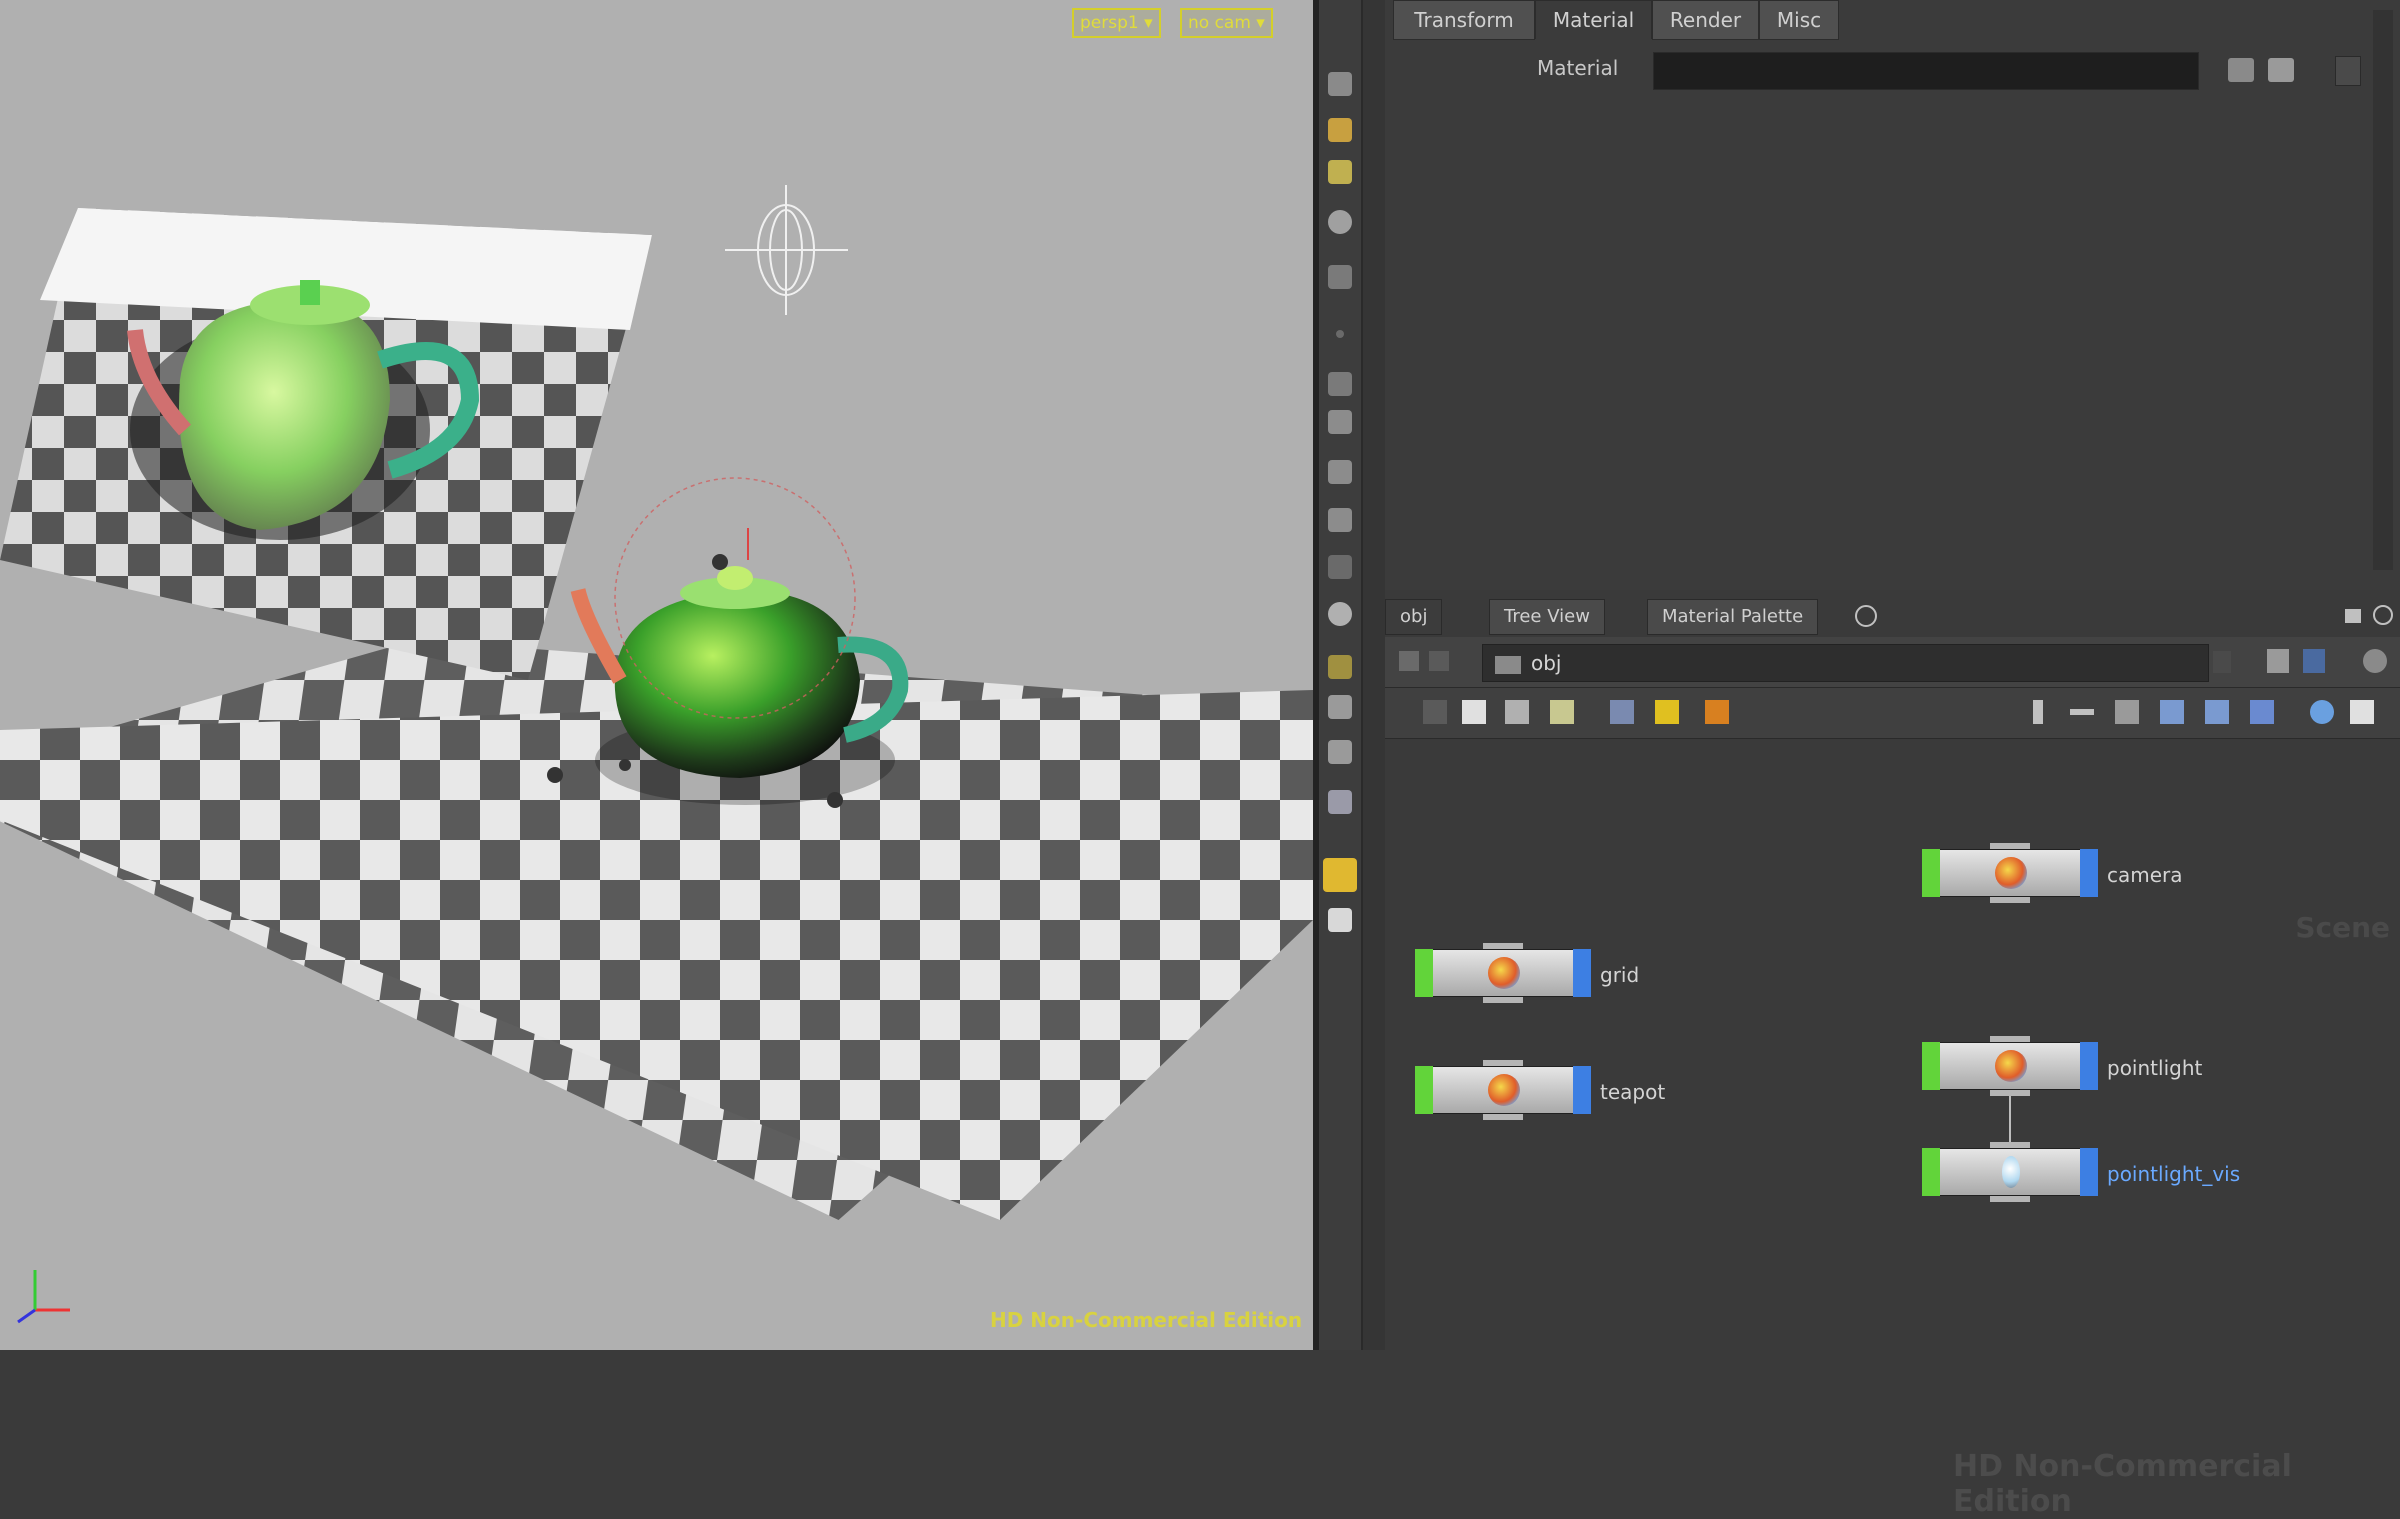 This screenshot has height=1519, width=2400. What do you see at coordinates (1340, 277) in the screenshot?
I see `scale-tool-icon` at bounding box center [1340, 277].